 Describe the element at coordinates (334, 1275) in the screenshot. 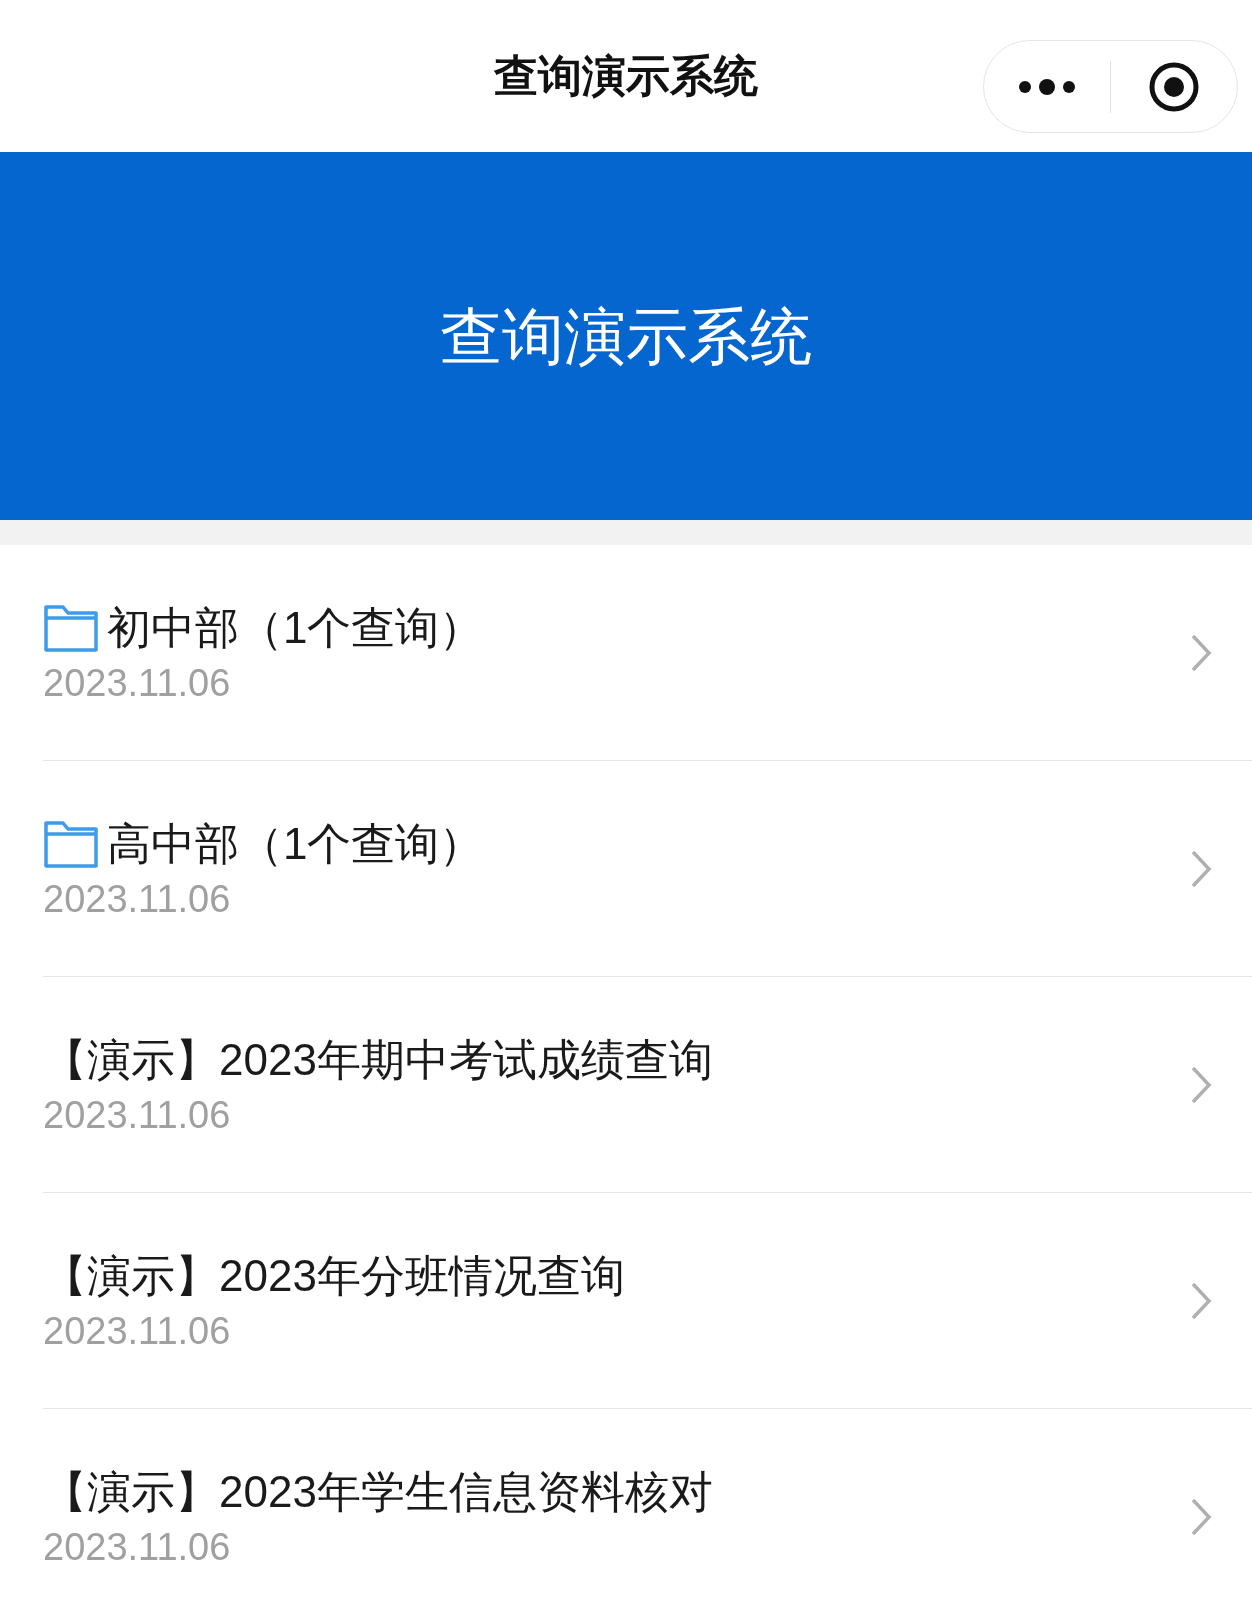

I see `item-title: 【演示】2023年分班情况查询` at that location.